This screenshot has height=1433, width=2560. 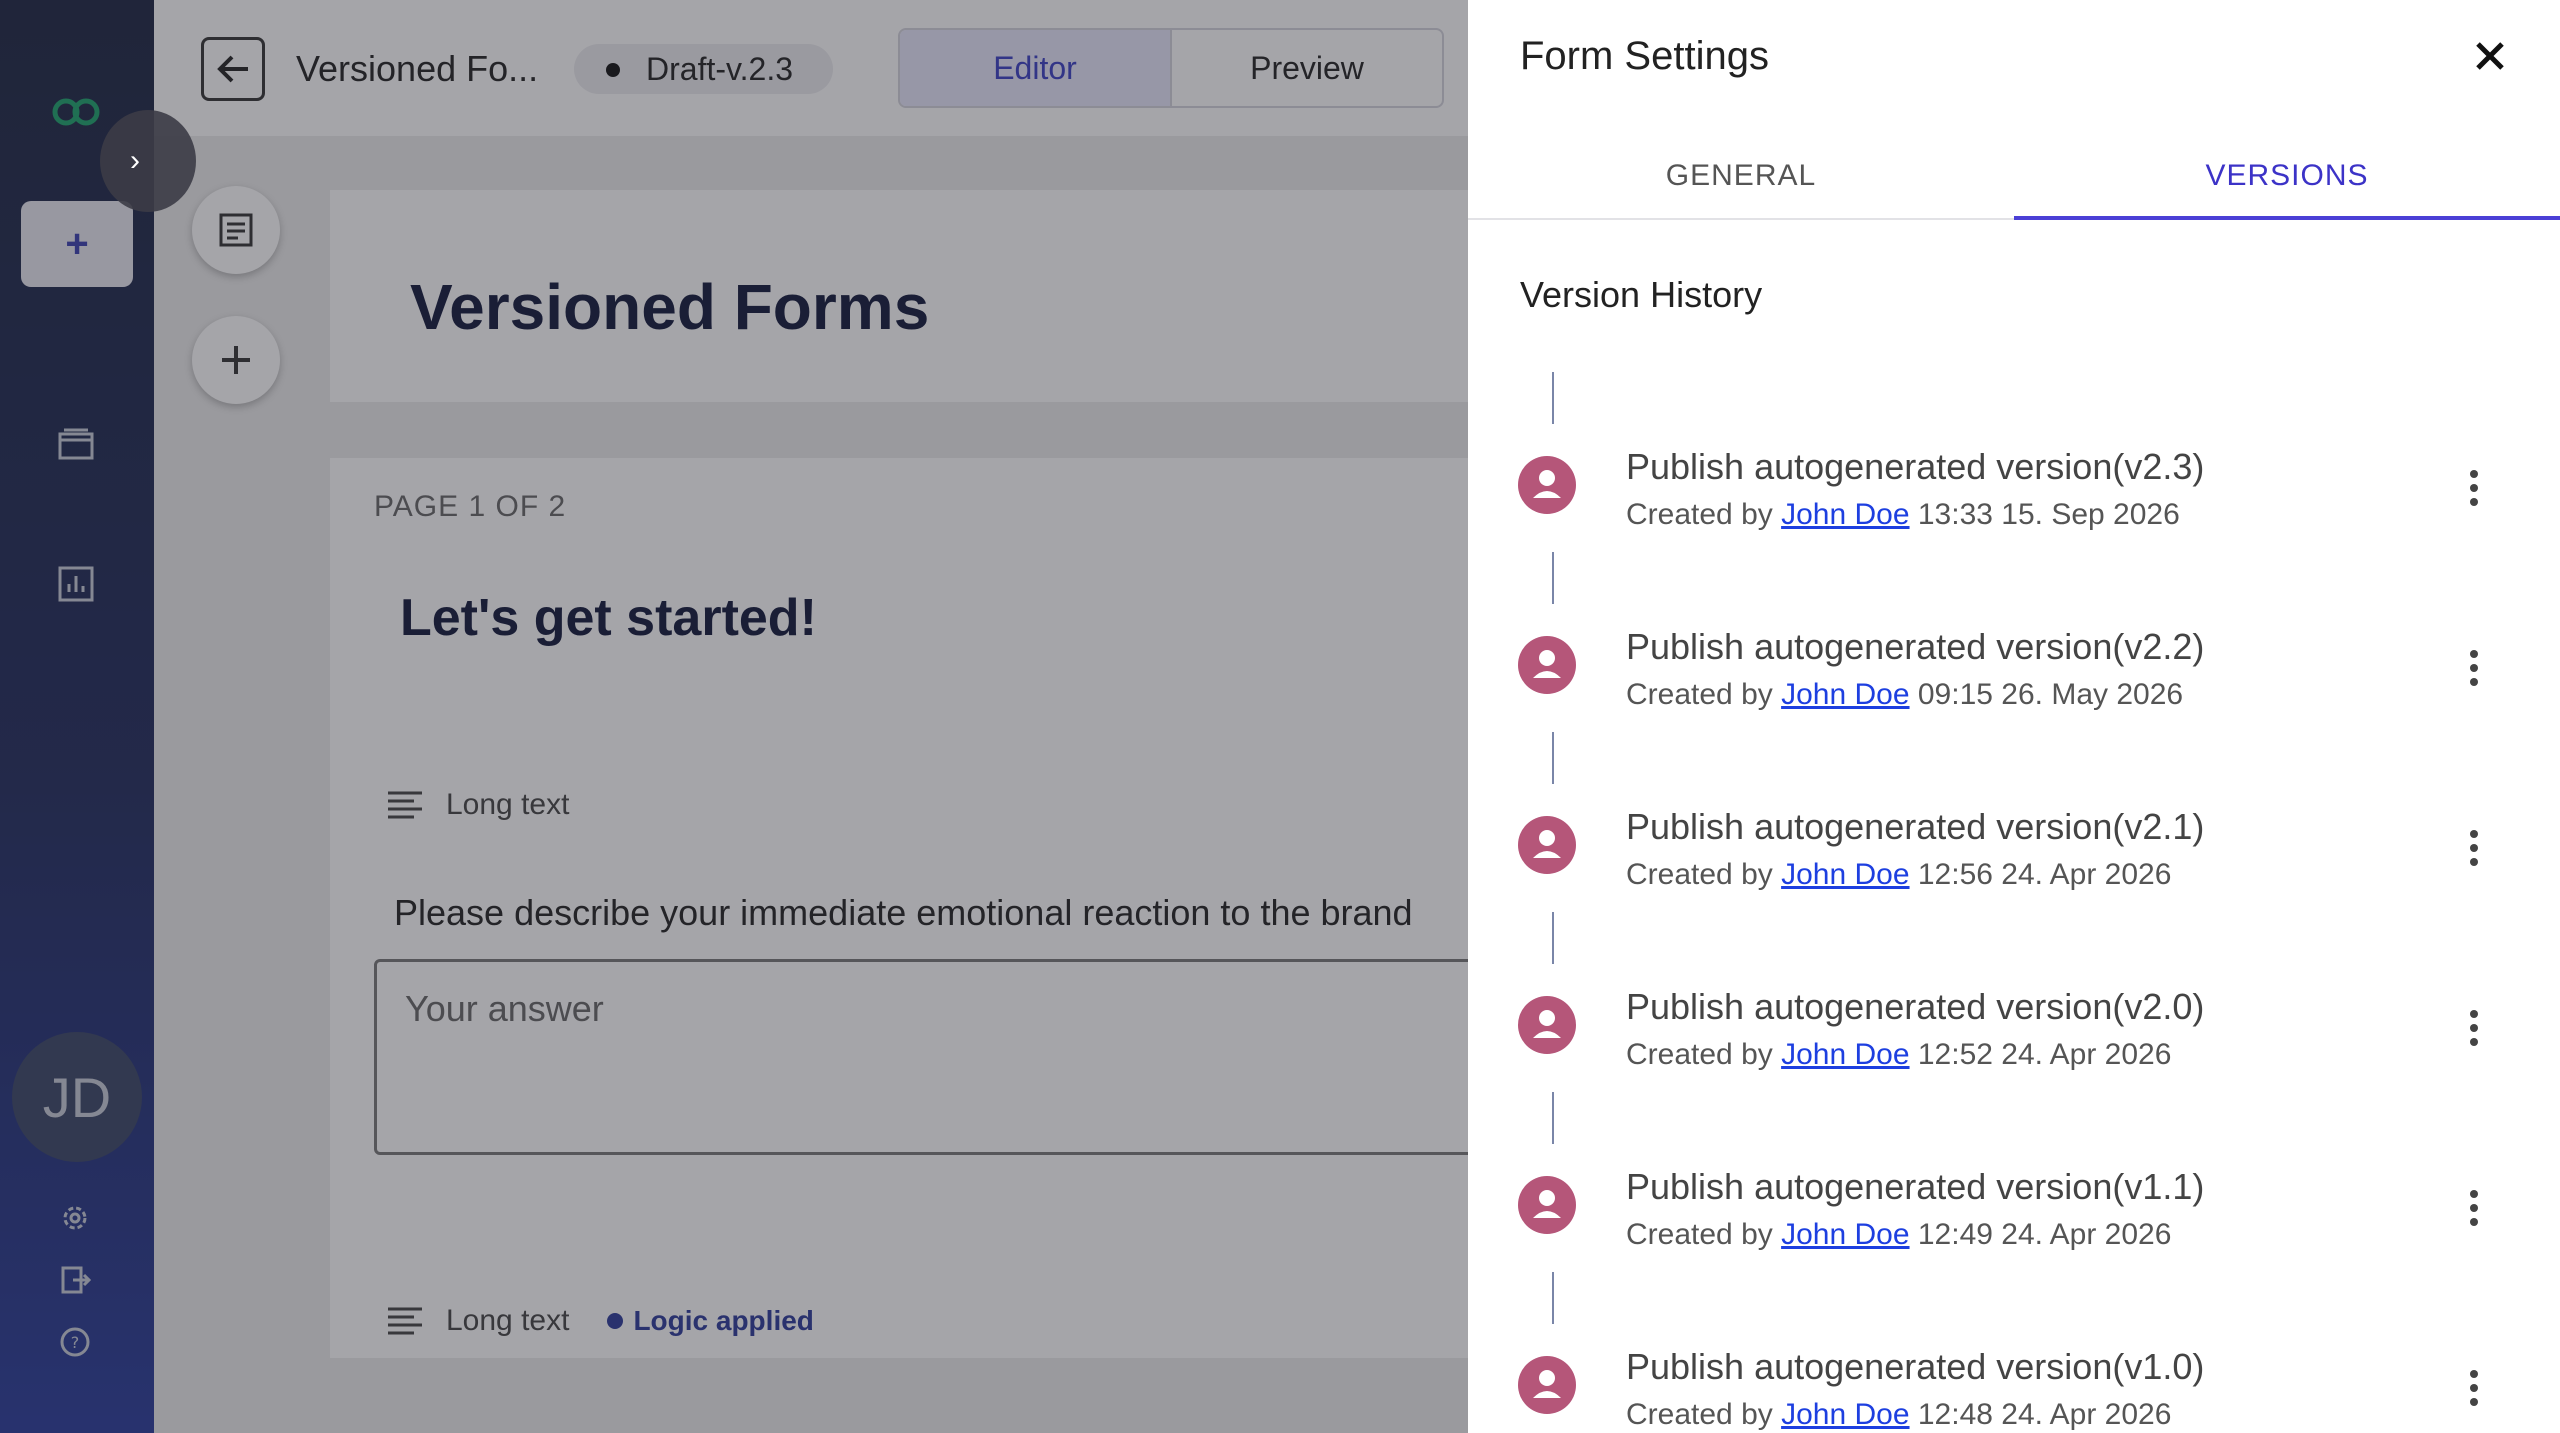 I want to click on version-title: Publish autogenerated version(v2.3), so click(x=1915, y=466).